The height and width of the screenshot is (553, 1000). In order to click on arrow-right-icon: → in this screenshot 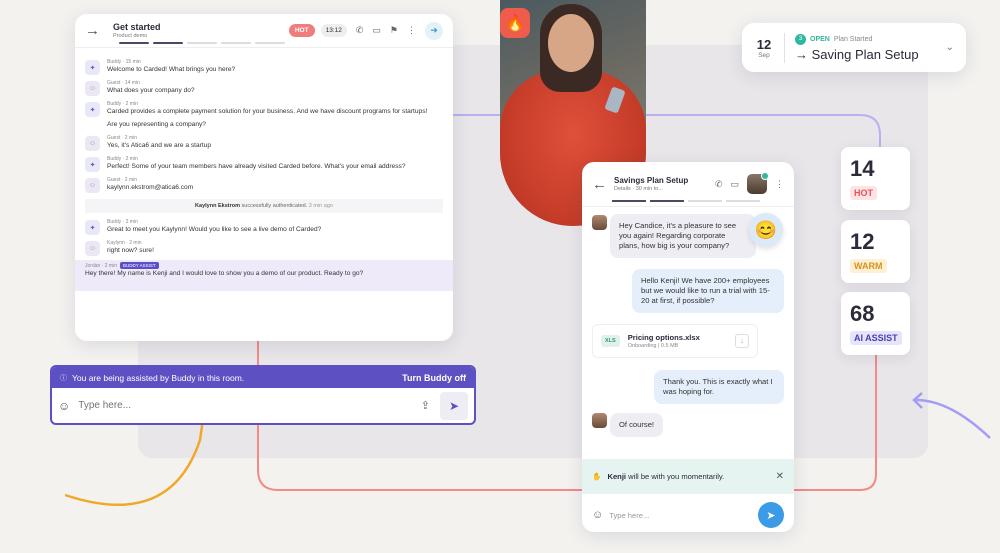, I will do `click(803, 54)`.